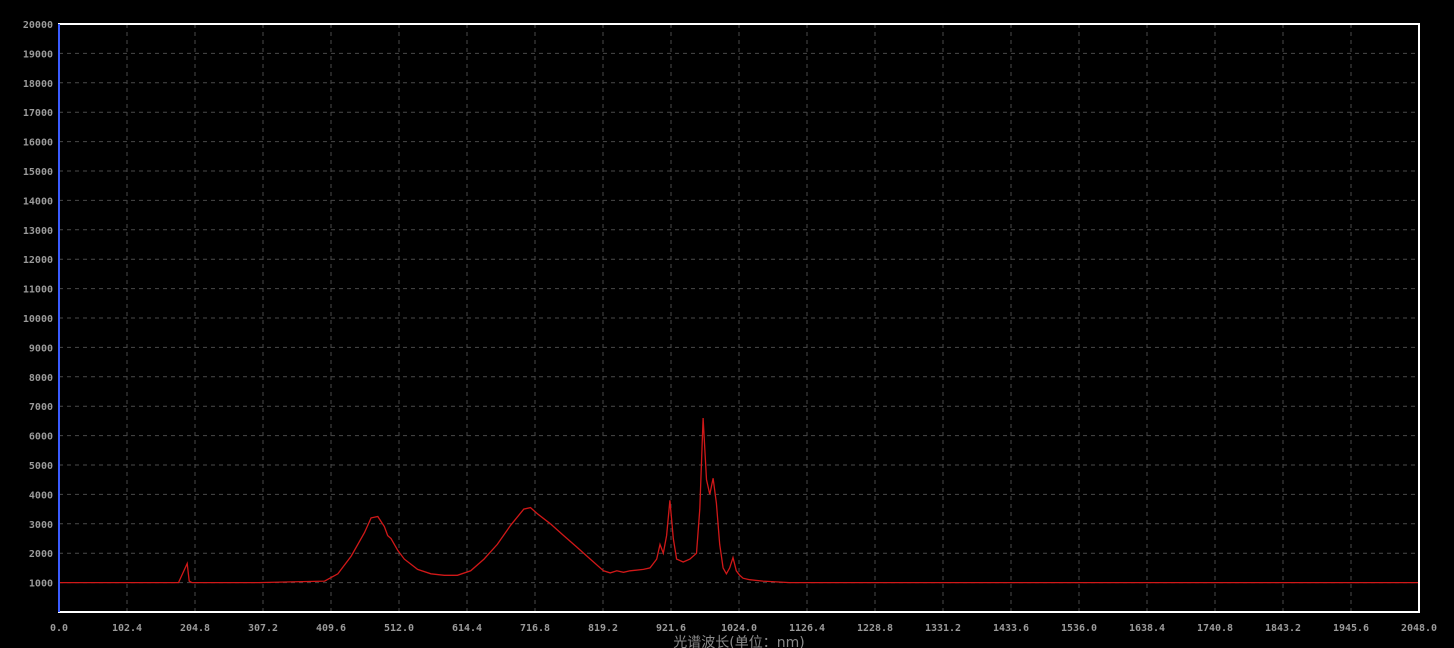 Image resolution: width=1454 pixels, height=648 pixels. I want to click on x-tick-label: 614.4, so click(467, 628).